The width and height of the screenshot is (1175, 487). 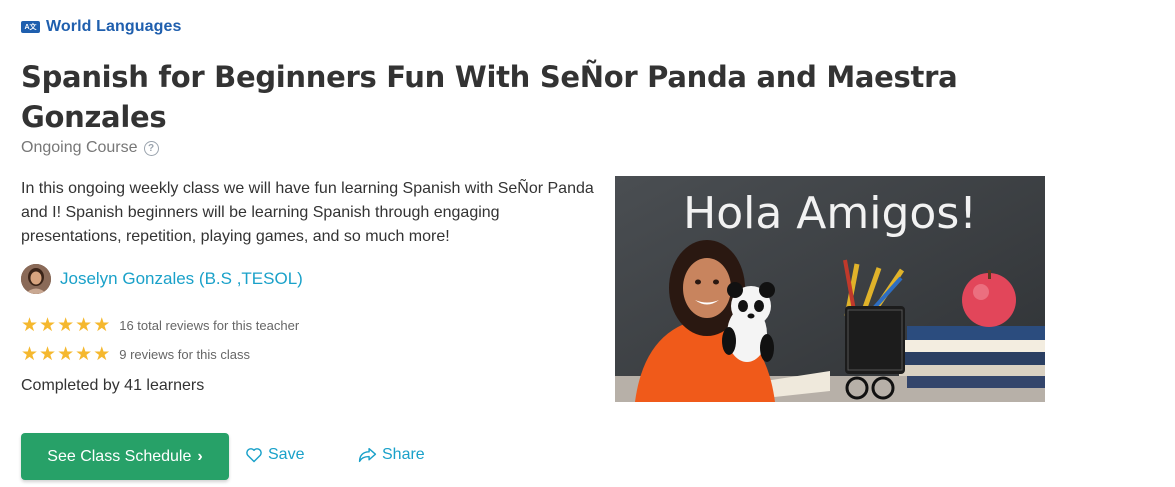 What do you see at coordinates (113, 385) in the screenshot?
I see `completed-count: Completed by 41 learners` at bounding box center [113, 385].